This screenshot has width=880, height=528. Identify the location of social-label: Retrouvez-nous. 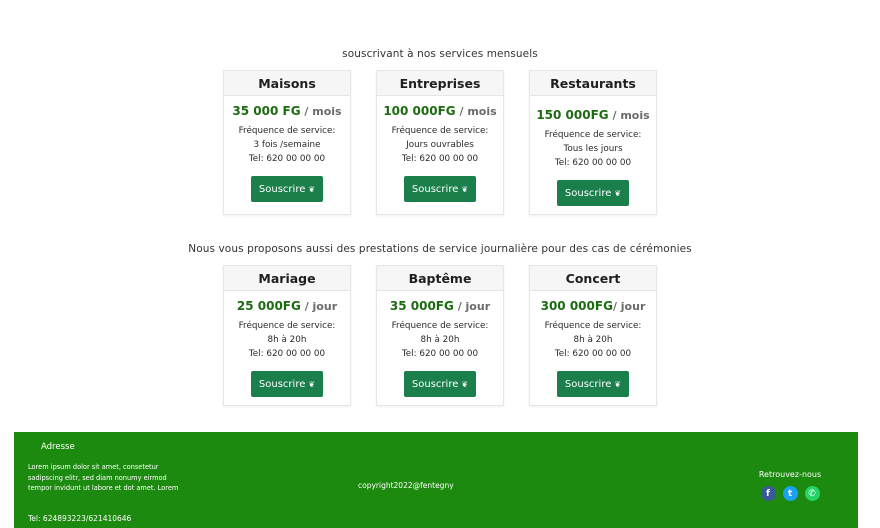
(790, 474).